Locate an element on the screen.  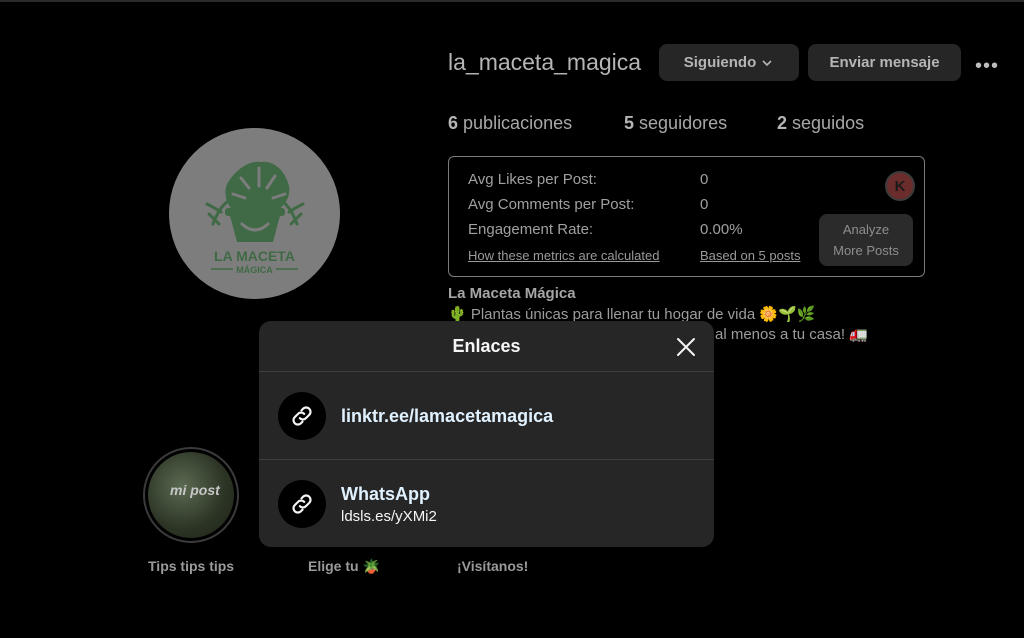
following-button-label: Siguiendo is located at coordinates (720, 62).